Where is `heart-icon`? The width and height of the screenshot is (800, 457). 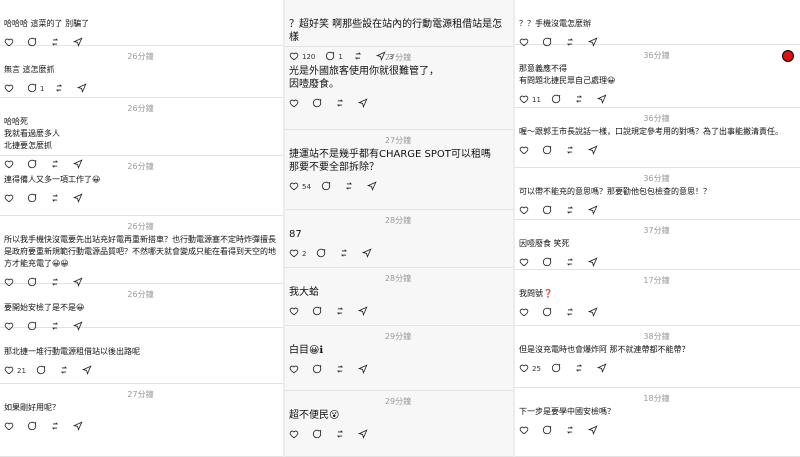
heart-icon is located at coordinates (294, 254).